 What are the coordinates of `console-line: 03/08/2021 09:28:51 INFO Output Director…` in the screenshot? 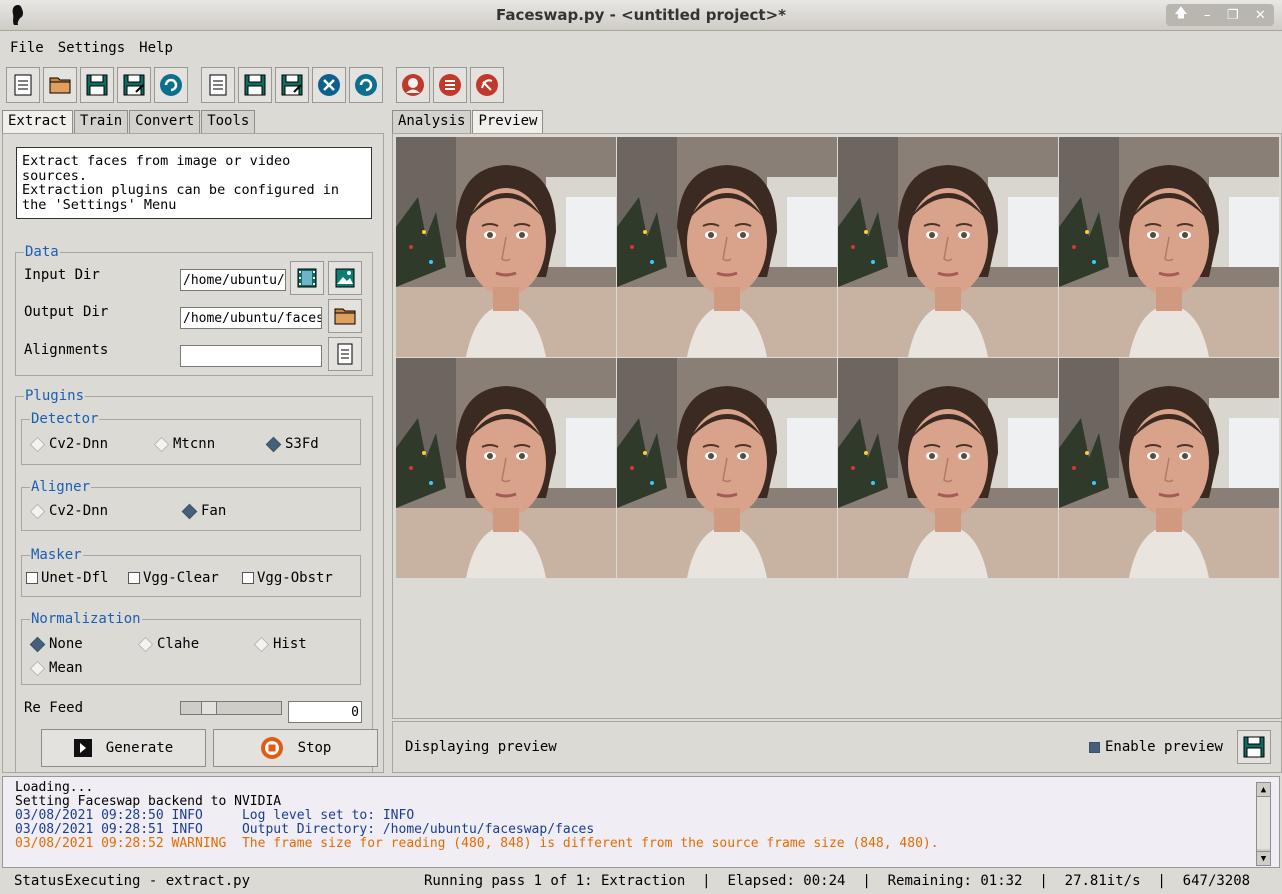 It's located at (305, 829).